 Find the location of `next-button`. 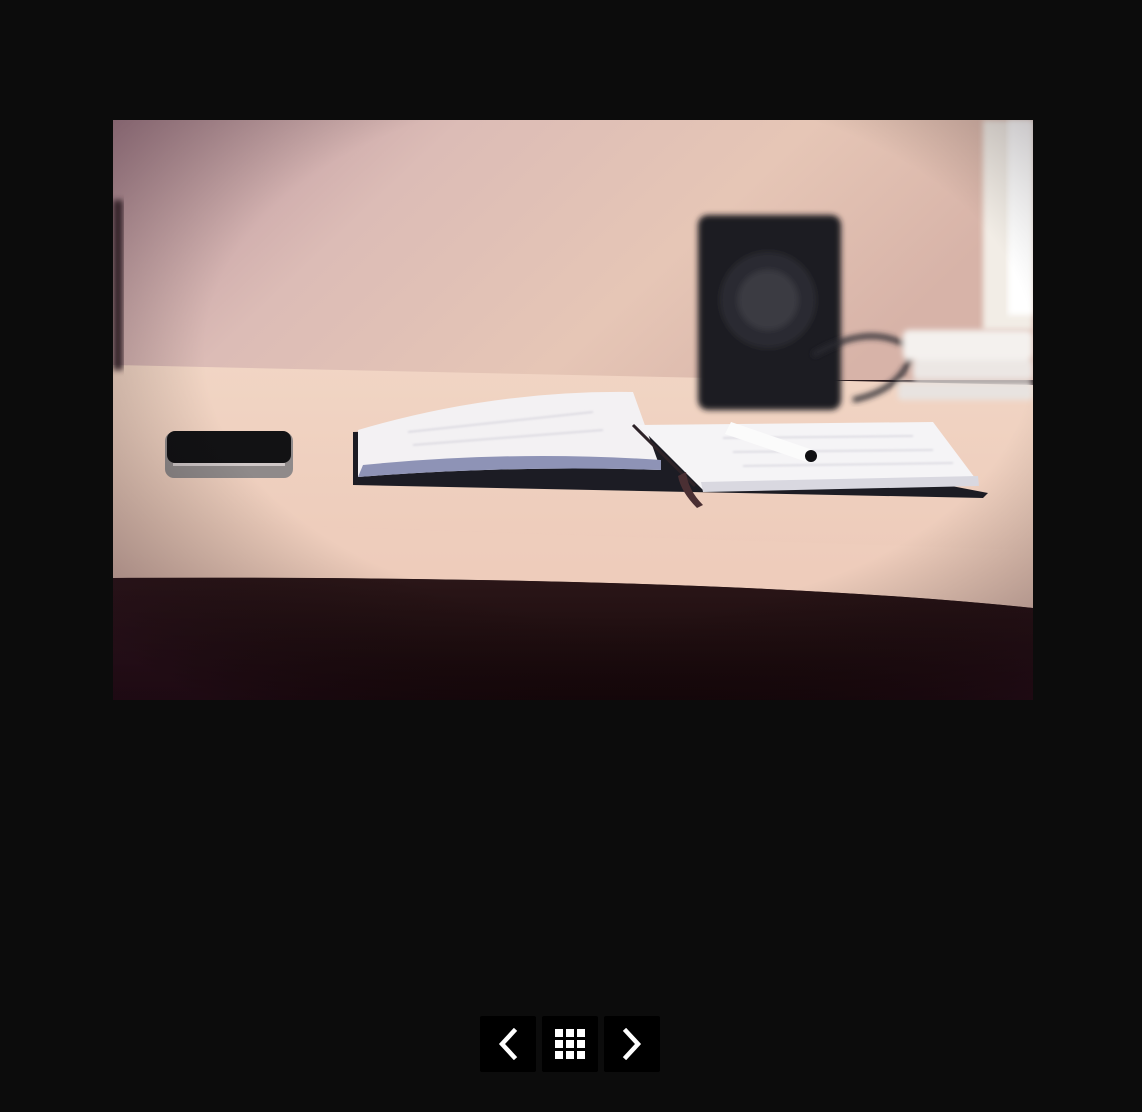

next-button is located at coordinates (632, 1044).